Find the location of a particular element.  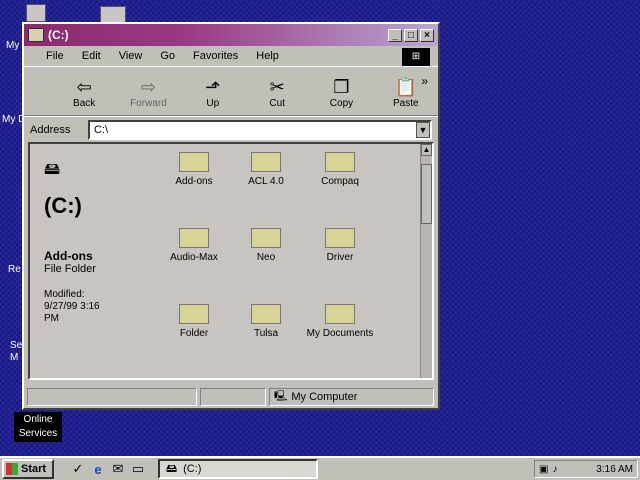

system-tray: ▣ ♪ 3:16 AM is located at coordinates (586, 469).